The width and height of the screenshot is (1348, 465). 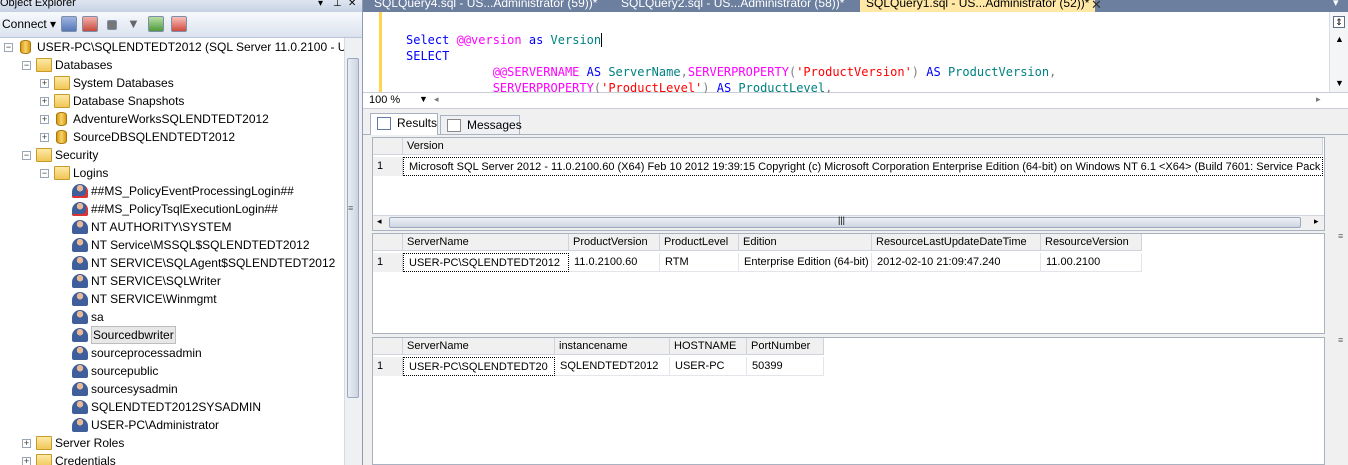 What do you see at coordinates (154, 299) in the screenshot?
I see `tree-node-label: NT SERVICE\Winmgmt` at bounding box center [154, 299].